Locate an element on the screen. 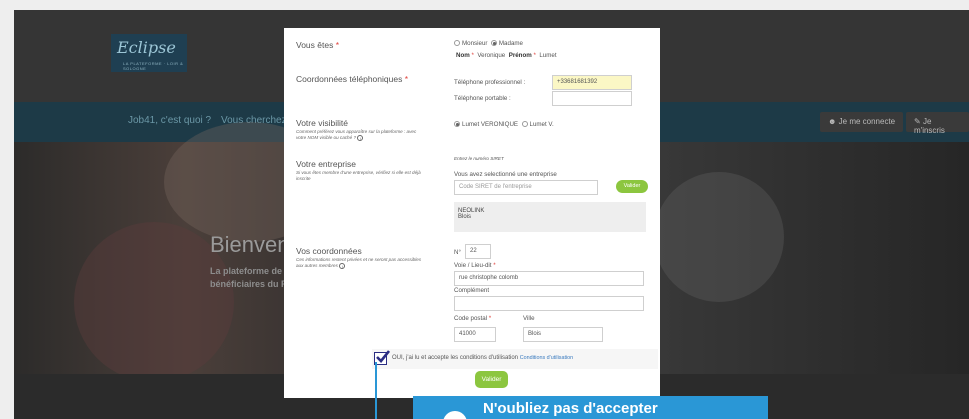  nav-item-about: Job41, c'est quoi ? is located at coordinates (169, 120).